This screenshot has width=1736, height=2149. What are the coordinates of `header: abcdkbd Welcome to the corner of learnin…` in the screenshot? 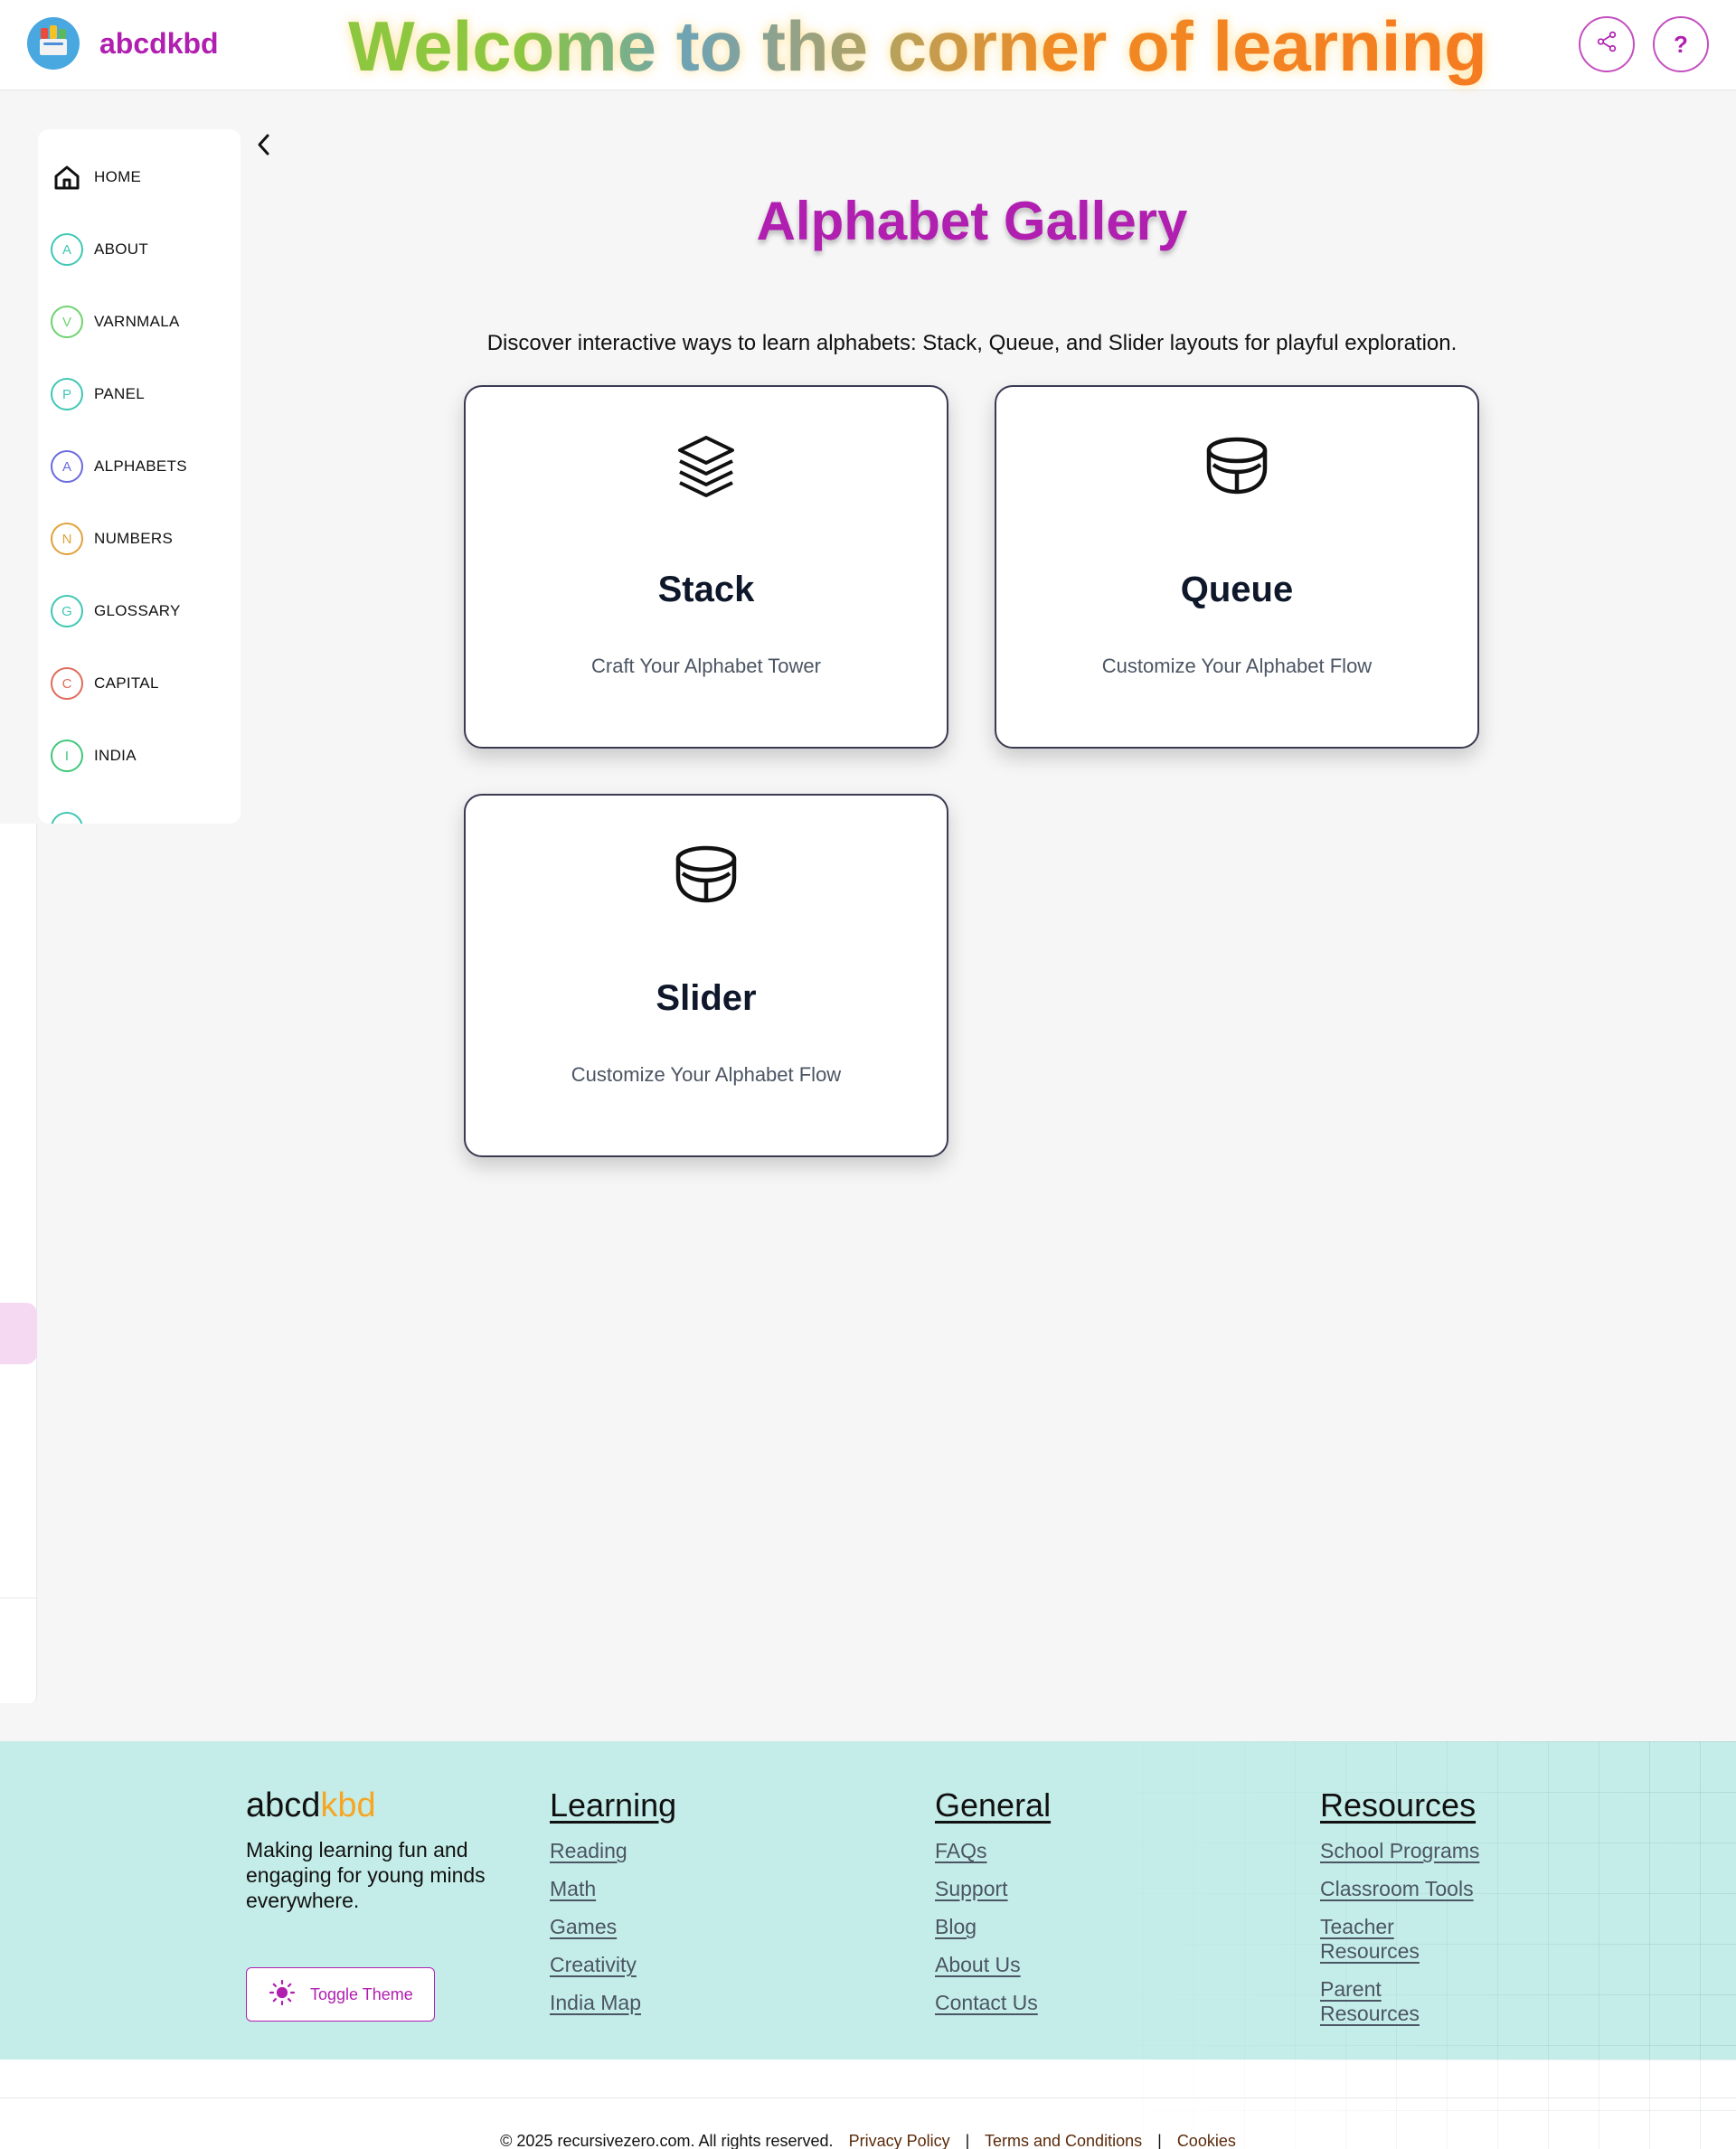 It's located at (868, 45).